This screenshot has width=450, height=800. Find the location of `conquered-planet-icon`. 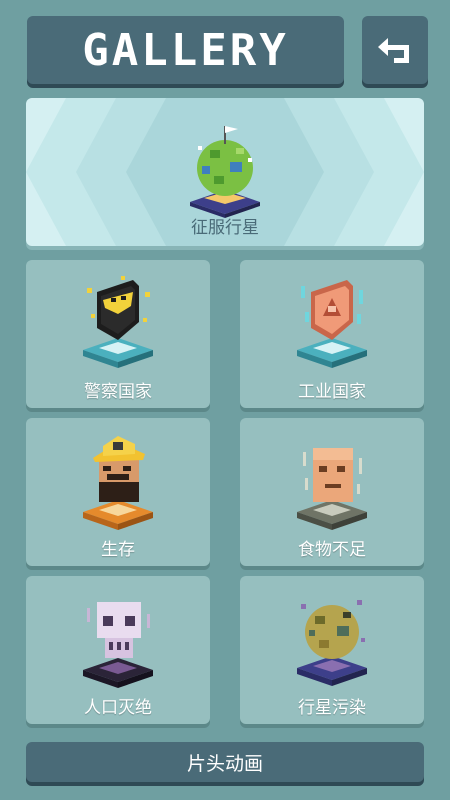

conquered-planet-icon is located at coordinates (225, 172).